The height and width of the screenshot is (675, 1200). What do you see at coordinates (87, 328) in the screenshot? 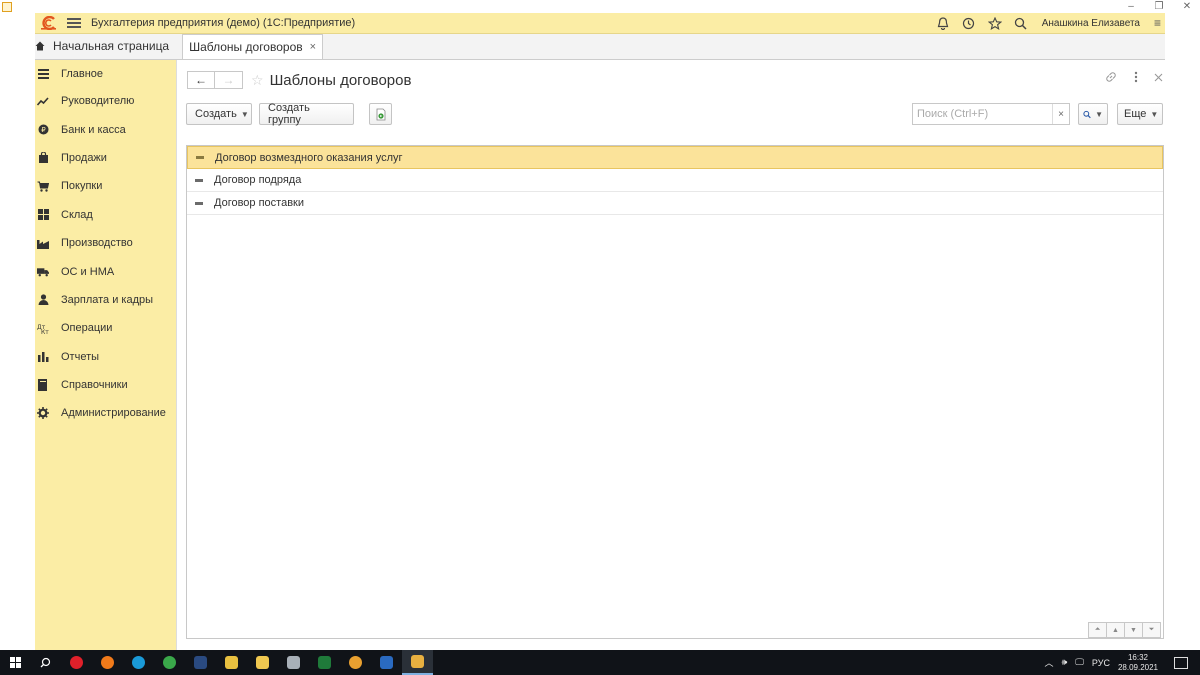
I see `sidebar-item-label: Операции` at bounding box center [87, 328].